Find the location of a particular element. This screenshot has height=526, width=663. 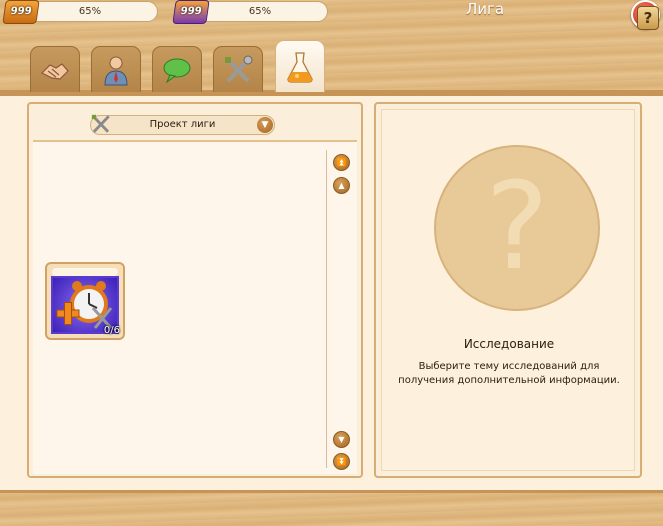

research-item-count: 0/6 is located at coordinates (111, 330).